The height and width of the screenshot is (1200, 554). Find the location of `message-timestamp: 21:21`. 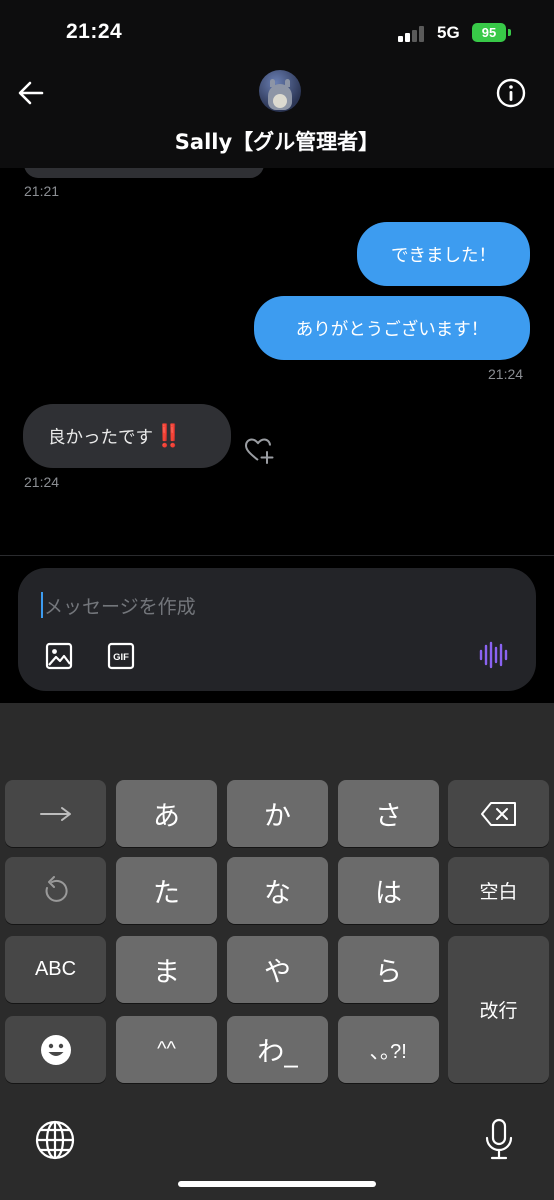

message-timestamp: 21:21 is located at coordinates (42, 191).